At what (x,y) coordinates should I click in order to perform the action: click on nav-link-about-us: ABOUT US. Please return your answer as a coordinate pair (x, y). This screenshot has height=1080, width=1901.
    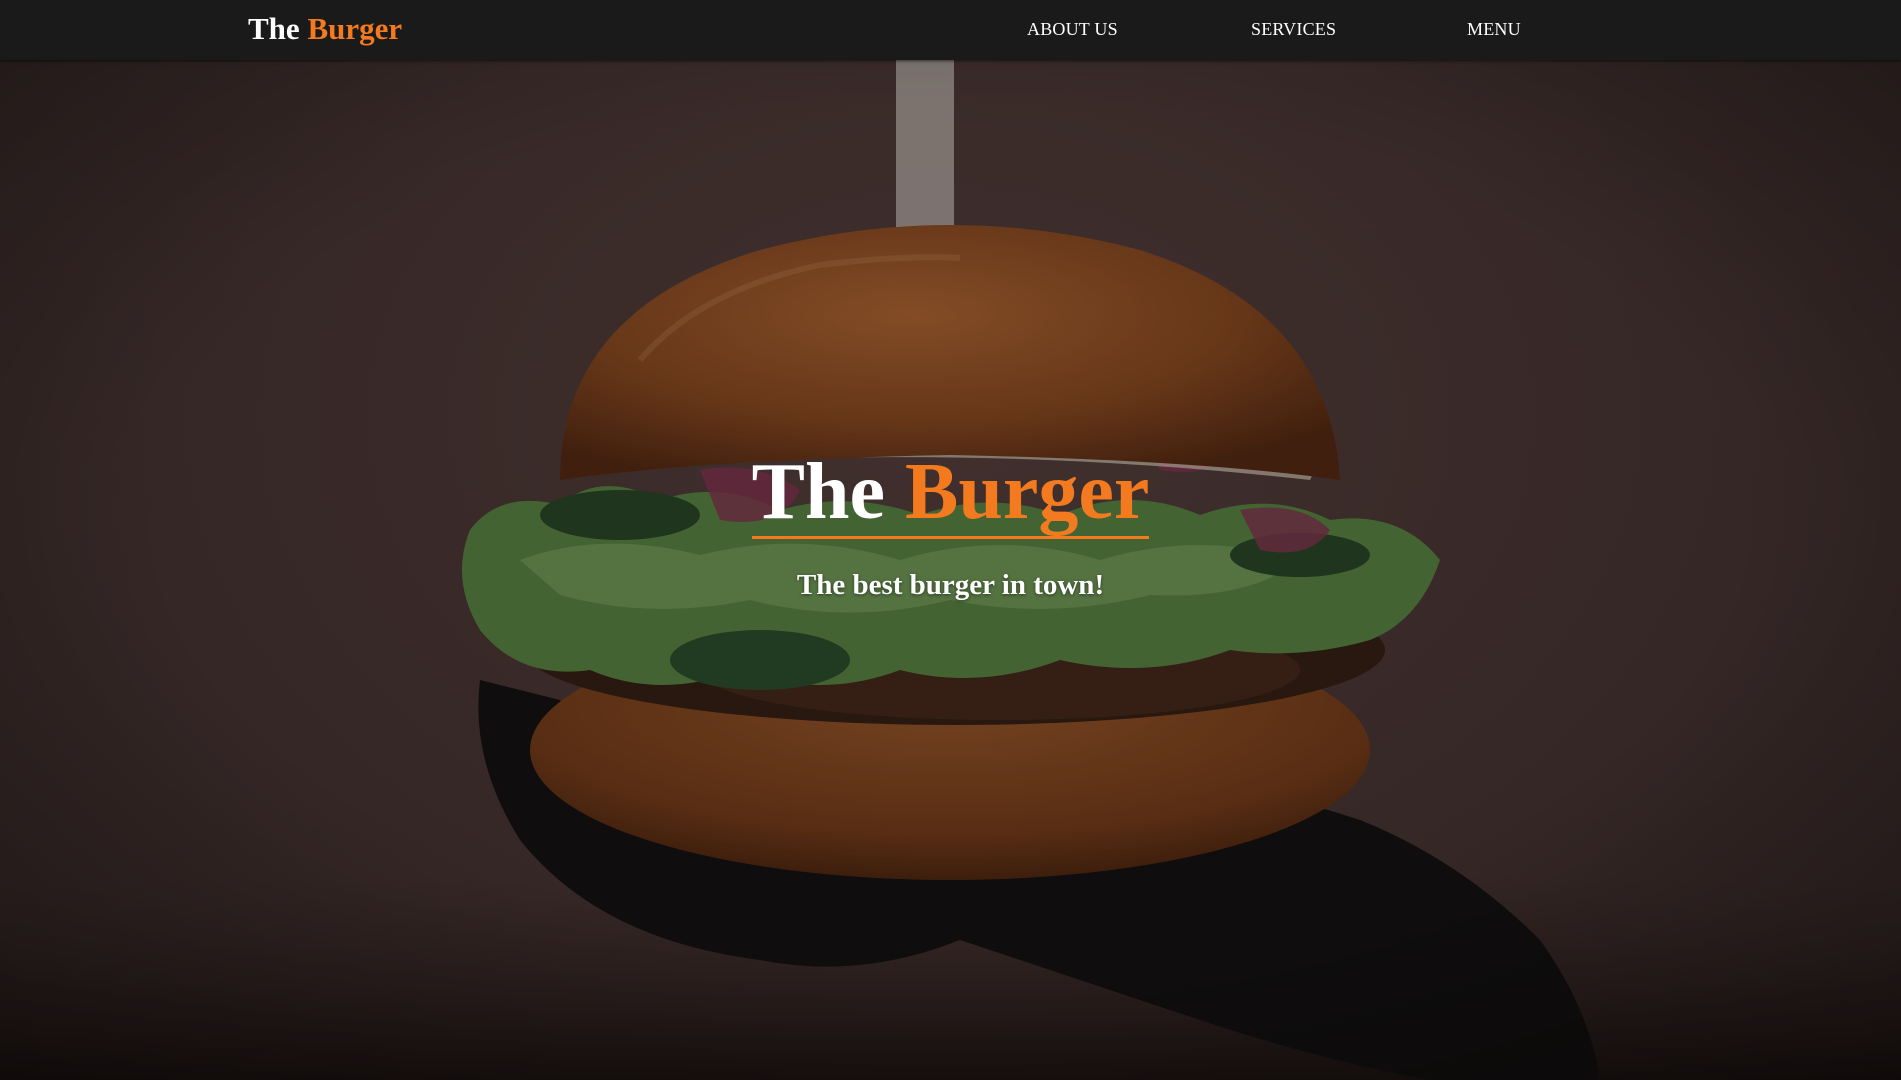
    Looking at the image, I should click on (1072, 29).